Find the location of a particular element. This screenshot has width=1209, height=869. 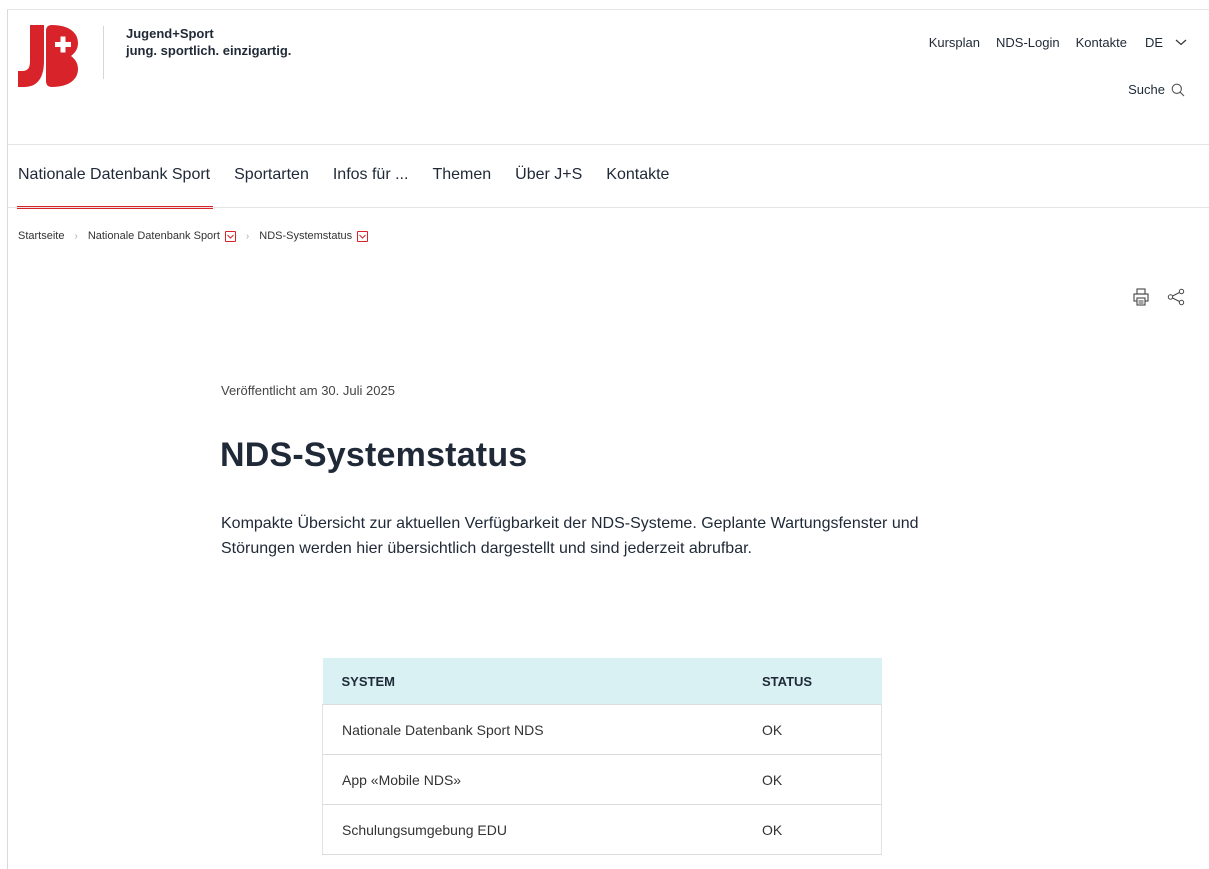

nav-item-kontakte: Kontakte is located at coordinates (637, 181).